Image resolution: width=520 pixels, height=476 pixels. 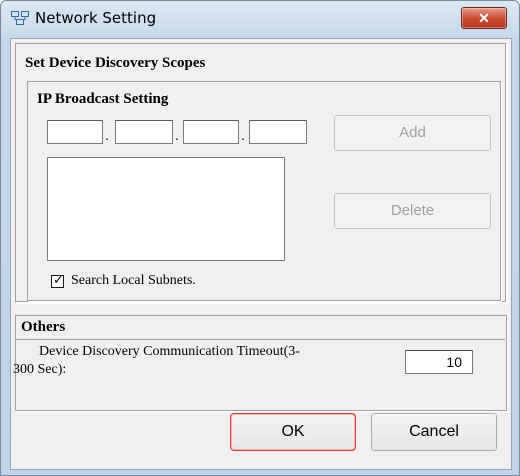 What do you see at coordinates (211, 132) in the screenshot?
I see `ip-octet-3-input` at bounding box center [211, 132].